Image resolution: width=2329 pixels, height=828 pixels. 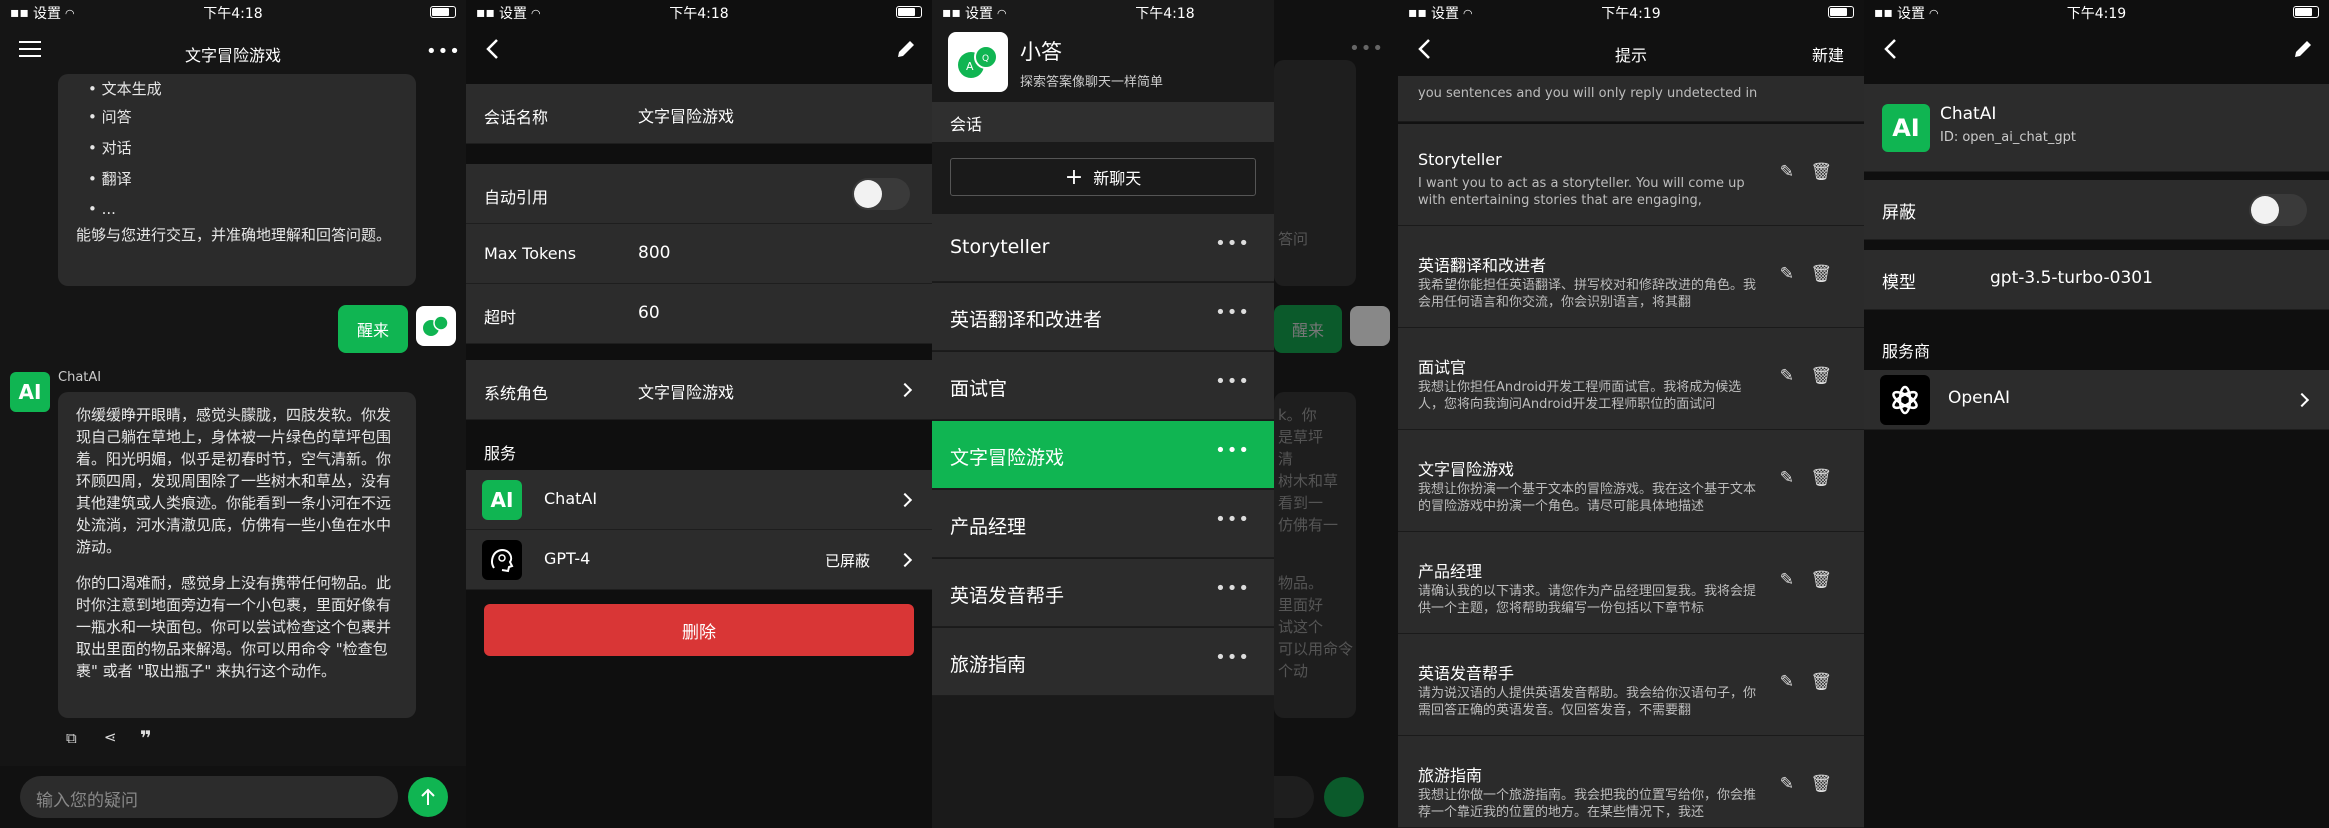 What do you see at coordinates (1103, 524) in the screenshot?
I see `conversation-item: 产品经理 •••` at bounding box center [1103, 524].